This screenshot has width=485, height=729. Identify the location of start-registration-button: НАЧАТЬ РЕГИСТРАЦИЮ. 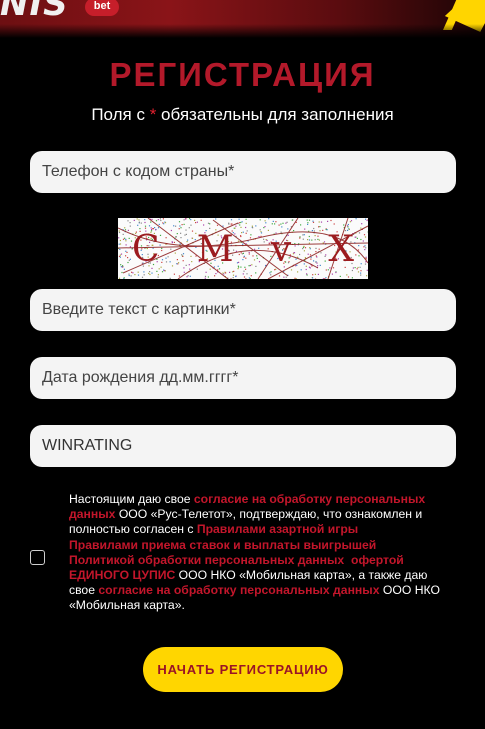
(243, 669).